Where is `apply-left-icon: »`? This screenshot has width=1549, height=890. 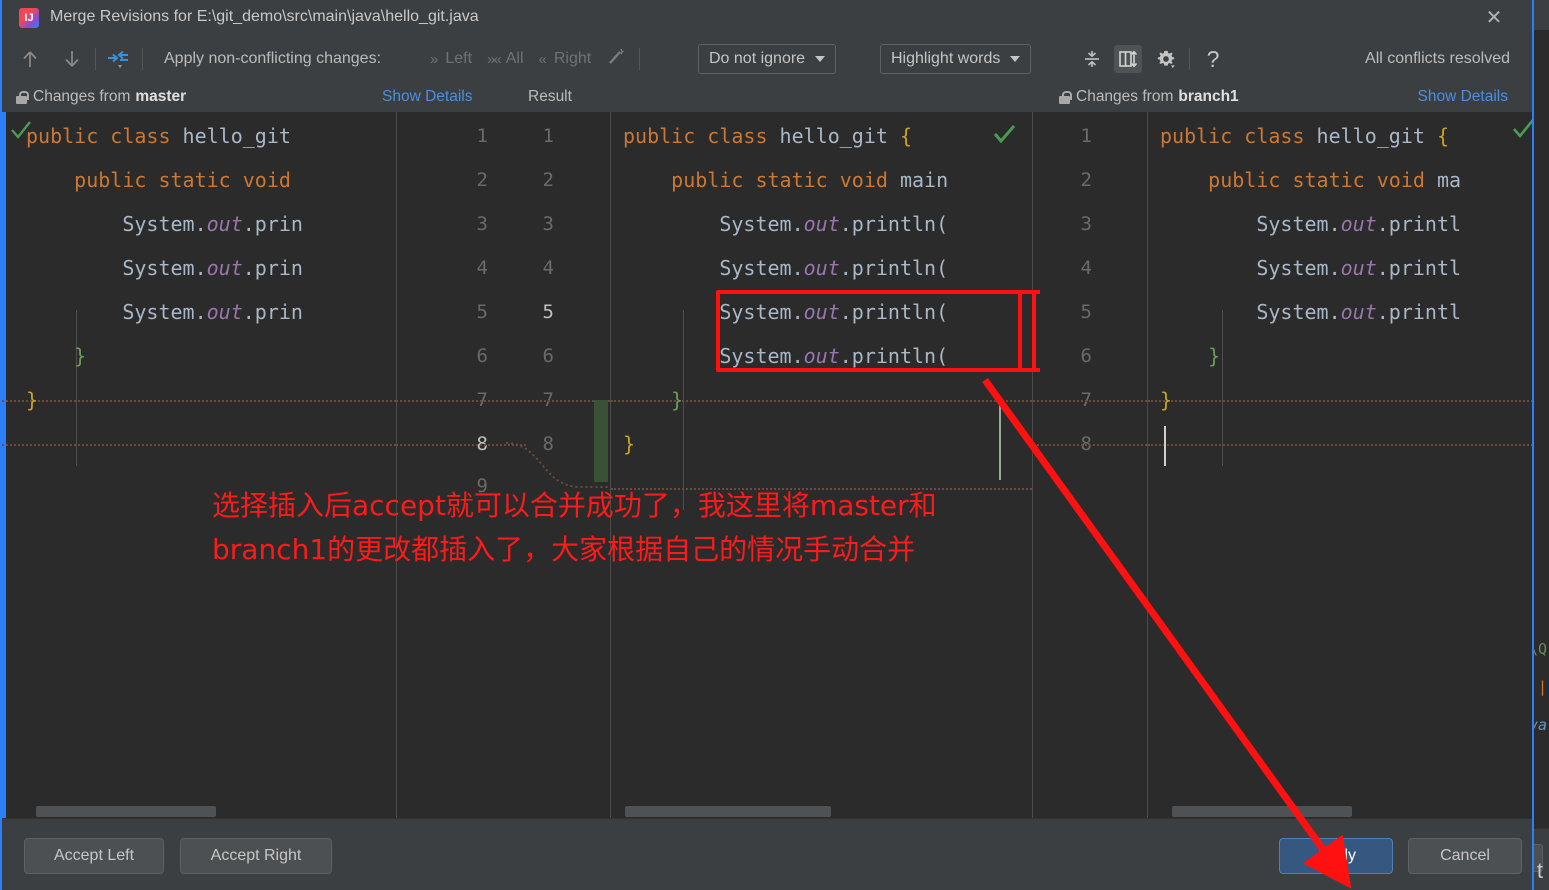
apply-left-icon: » is located at coordinates (434, 59).